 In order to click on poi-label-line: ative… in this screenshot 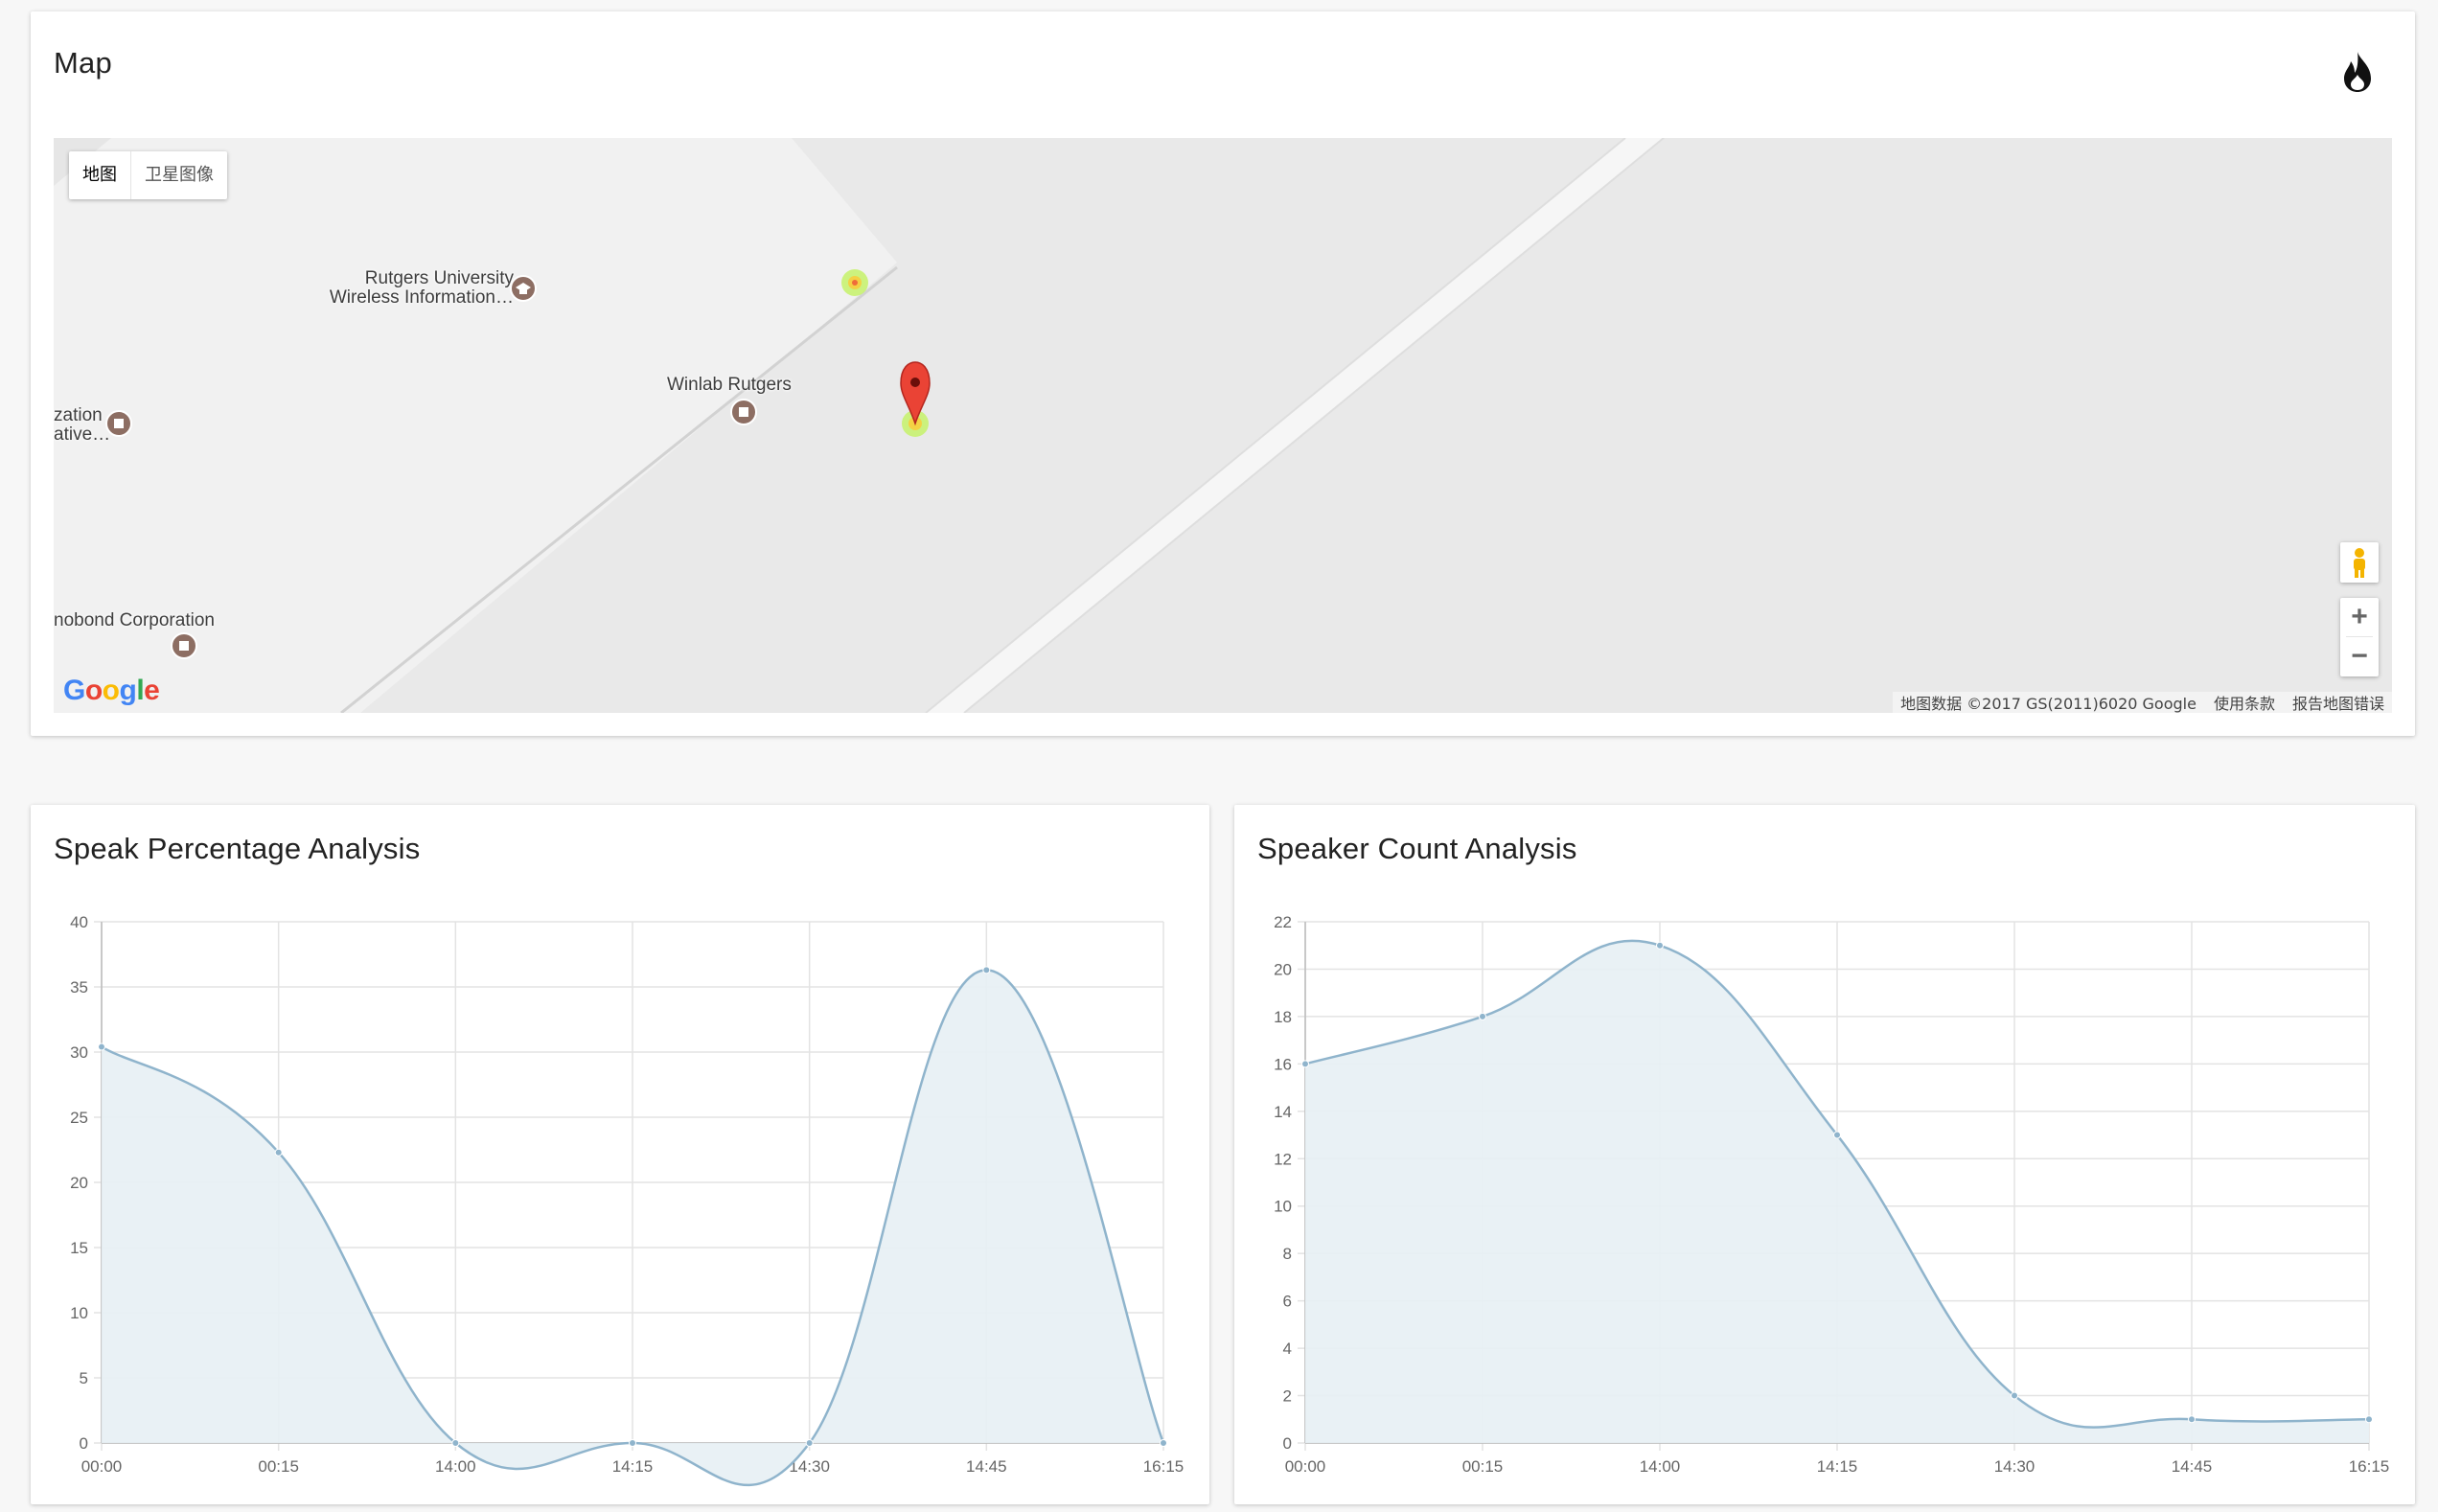, I will do `click(82, 434)`.